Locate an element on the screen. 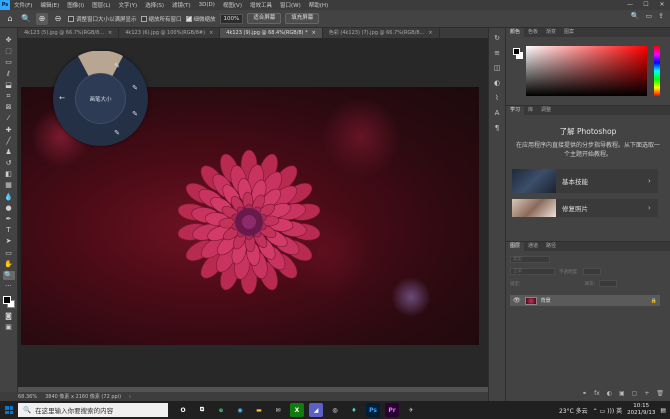  tab-paths: 路径 is located at coordinates (551, 246).